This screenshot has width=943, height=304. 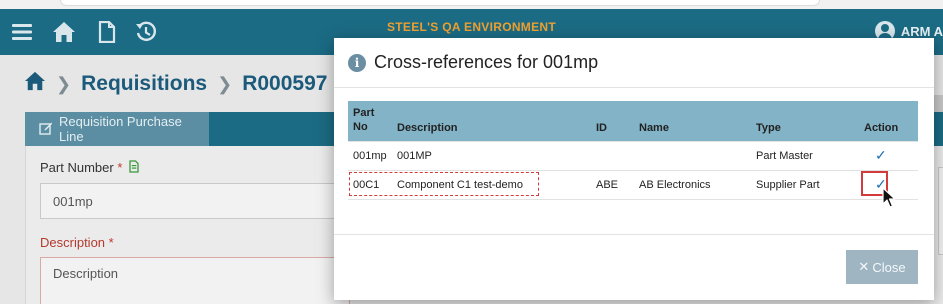 What do you see at coordinates (692, 185) in the screenshot?
I see `cell-name: AB Electronics` at bounding box center [692, 185].